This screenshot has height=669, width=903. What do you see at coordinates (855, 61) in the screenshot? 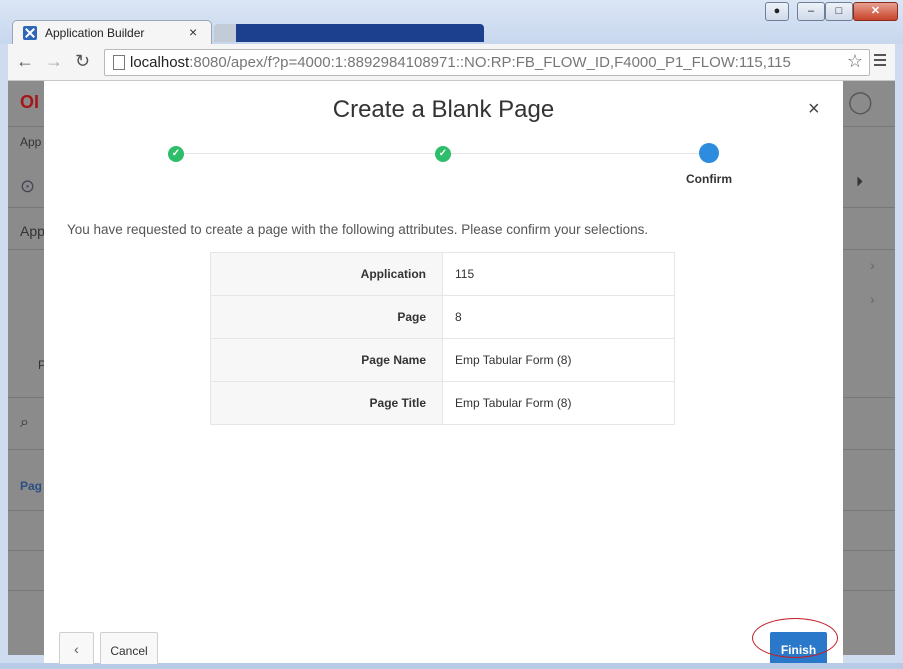
I see `star-icon: ☆` at bounding box center [855, 61].